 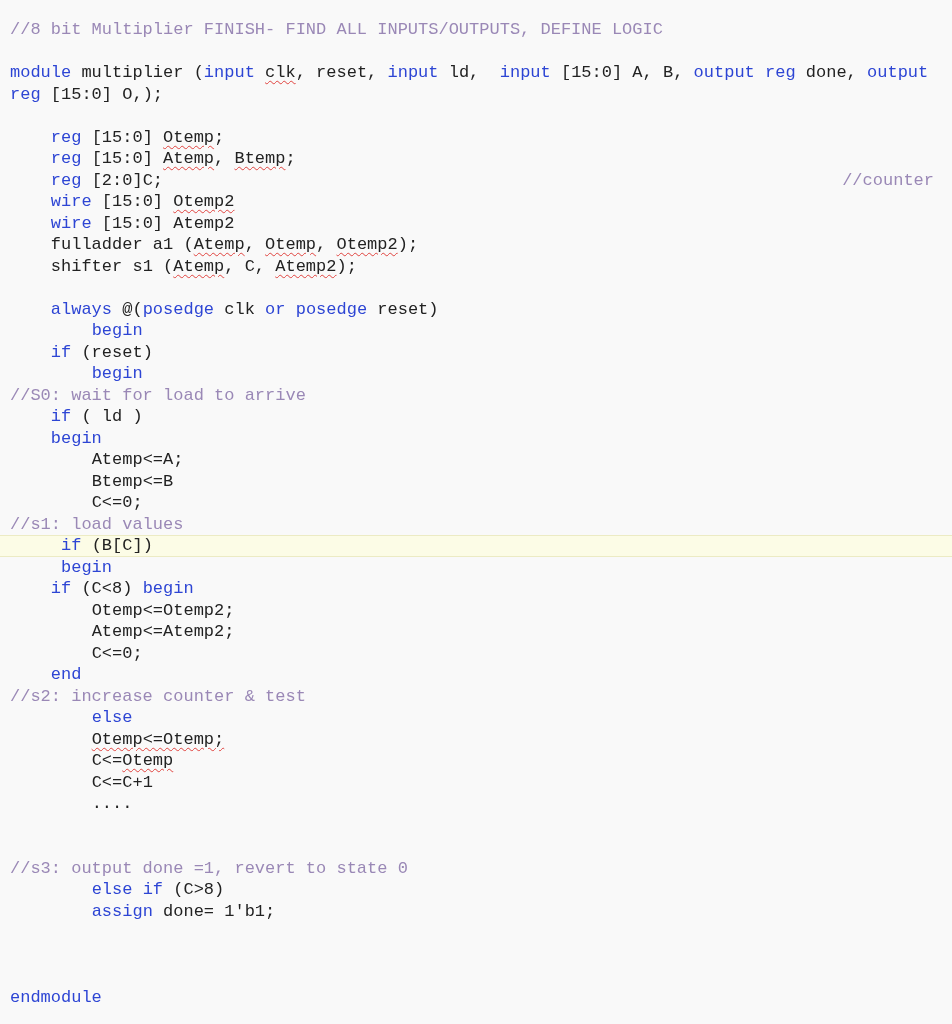 I want to click on code-text: reset), so click(x=407, y=309).